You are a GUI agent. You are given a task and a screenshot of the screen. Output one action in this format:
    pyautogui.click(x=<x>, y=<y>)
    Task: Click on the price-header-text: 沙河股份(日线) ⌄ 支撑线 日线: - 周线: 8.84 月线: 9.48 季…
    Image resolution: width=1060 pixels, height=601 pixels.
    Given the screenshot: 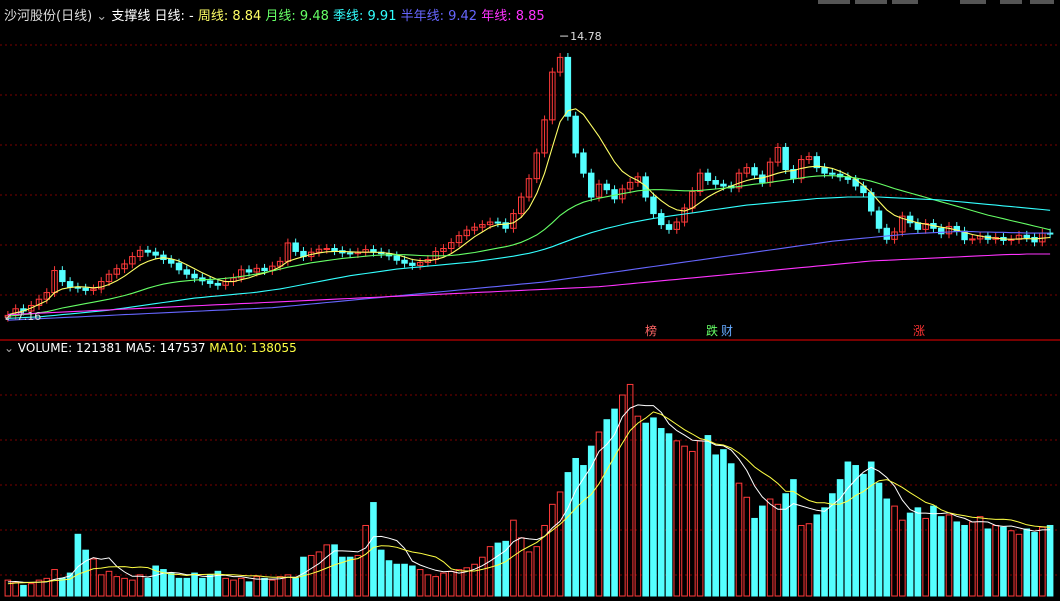 What is the action you would take?
    pyautogui.click(x=274, y=16)
    